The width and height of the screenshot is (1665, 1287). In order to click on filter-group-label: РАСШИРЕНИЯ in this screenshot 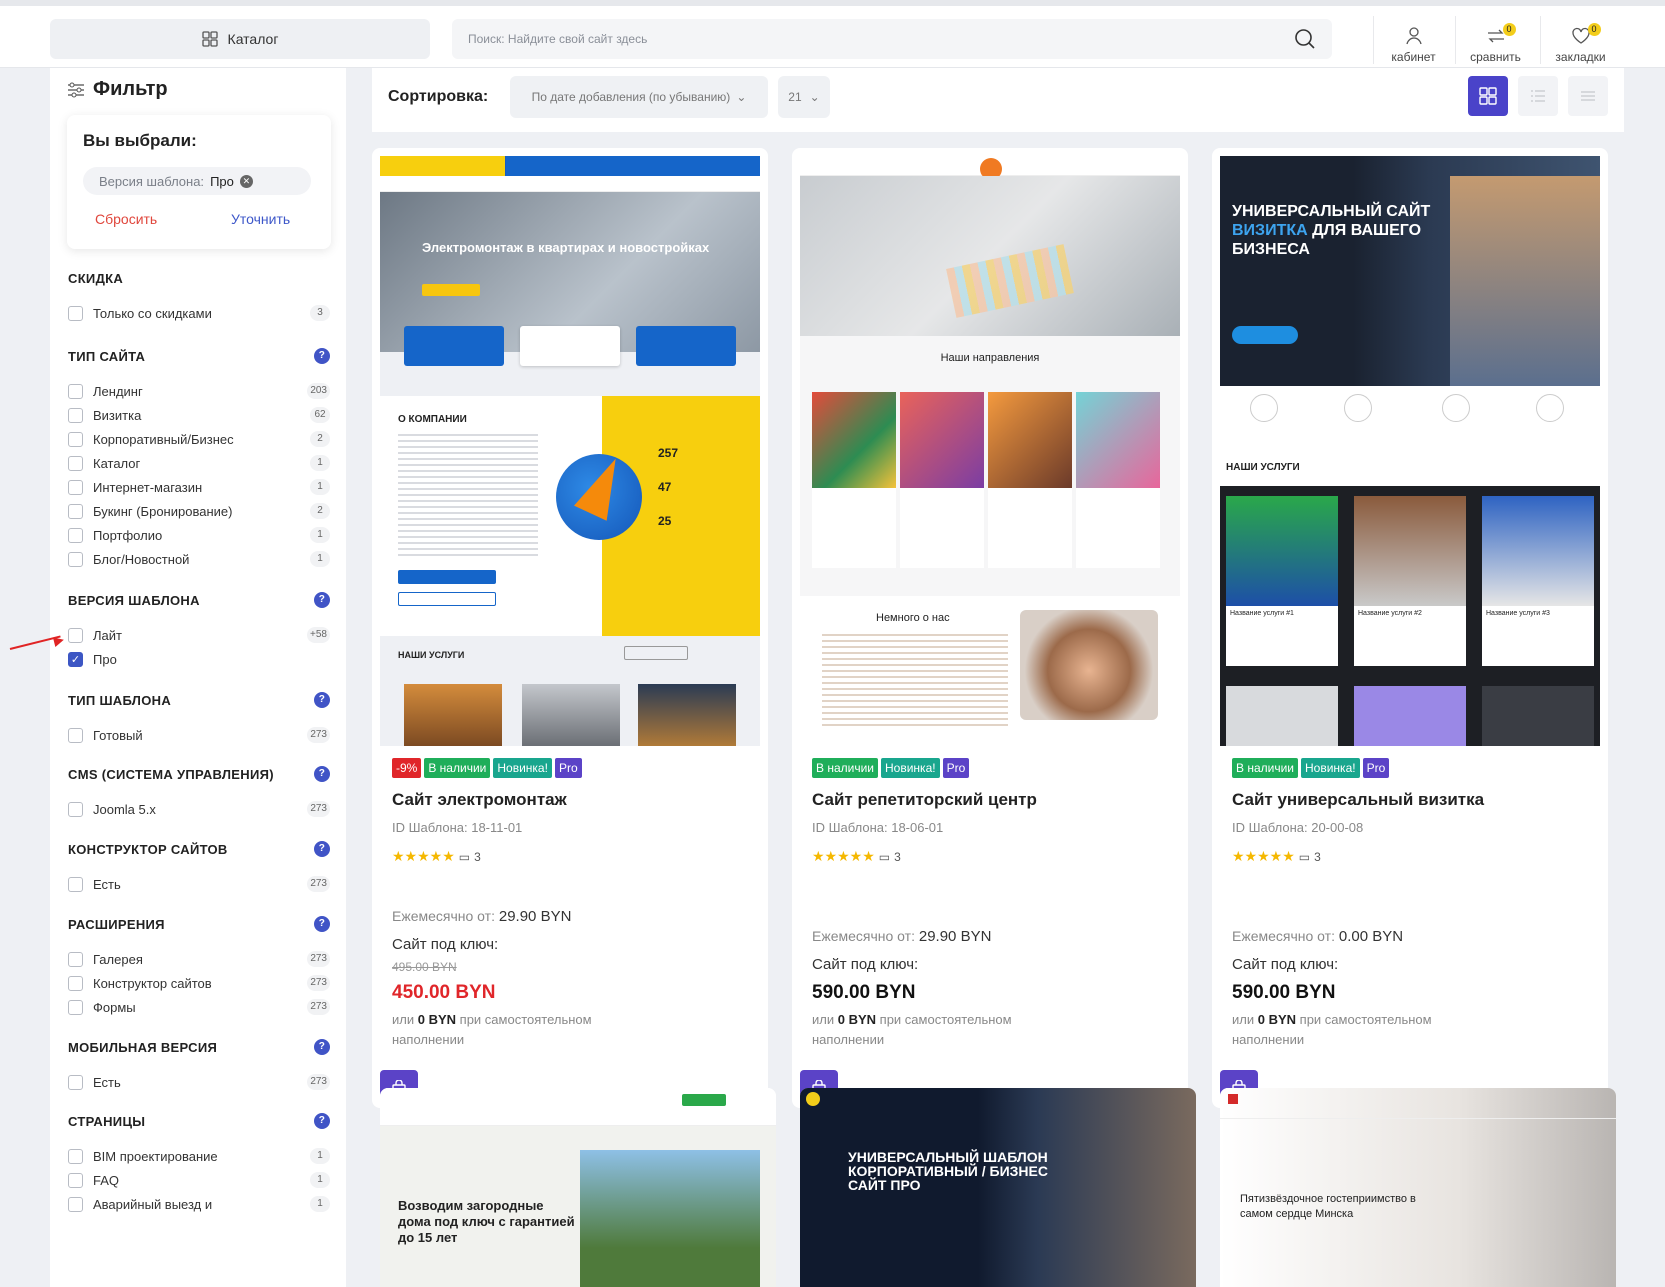, I will do `click(116, 924)`.